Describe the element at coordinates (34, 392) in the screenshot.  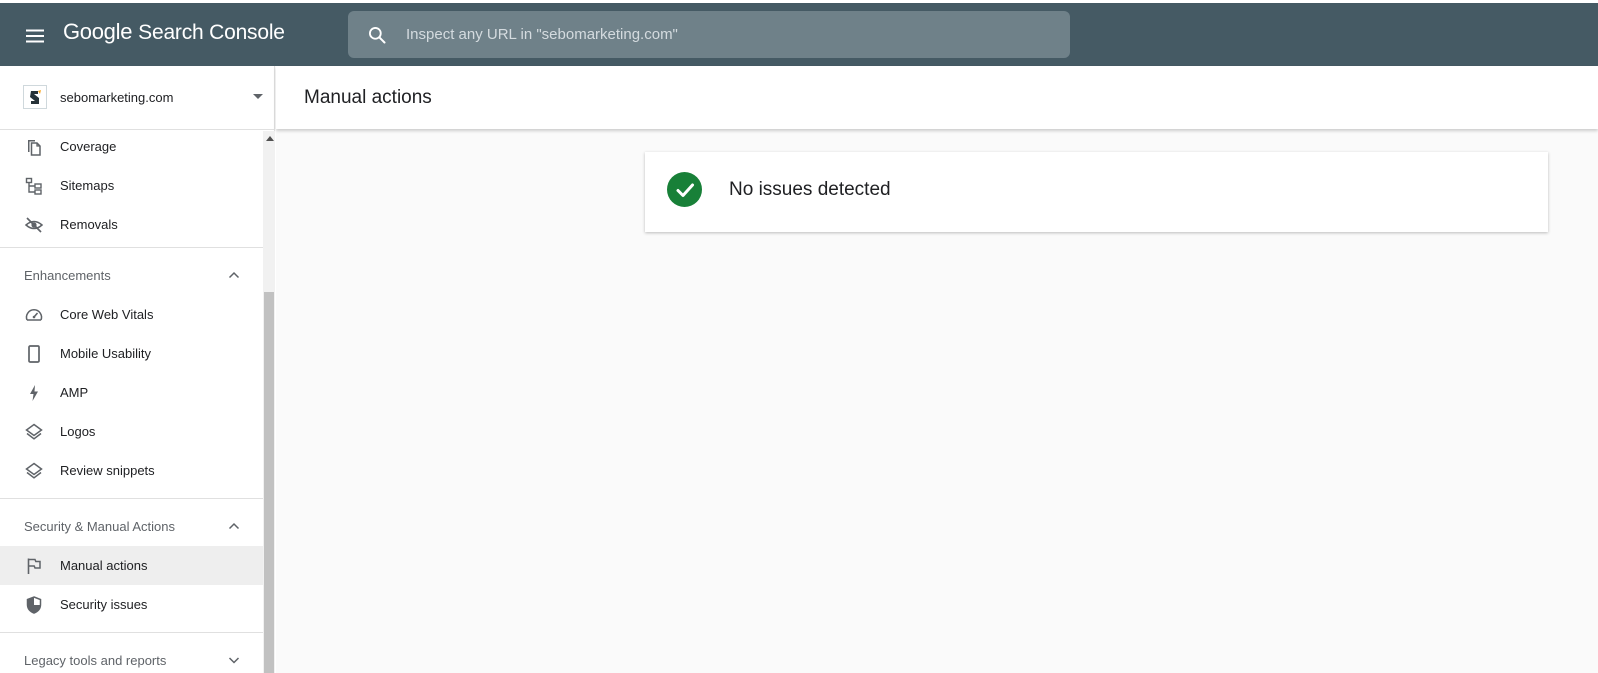
I see `lightning-icon` at that location.